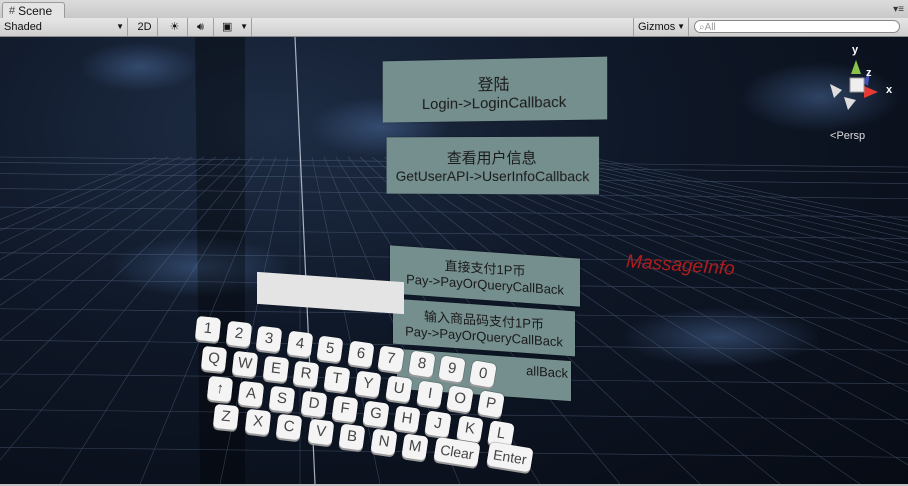 This screenshot has width=908, height=486. I want to click on key-z: Z, so click(226, 417).